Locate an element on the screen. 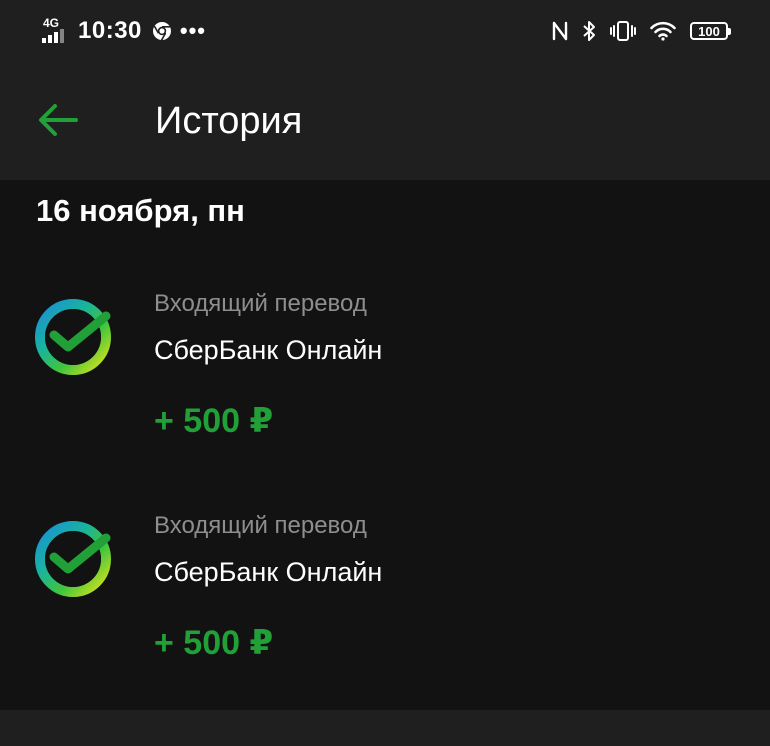 The width and height of the screenshot is (770, 746). bluetooth-icon is located at coordinates (589, 31).